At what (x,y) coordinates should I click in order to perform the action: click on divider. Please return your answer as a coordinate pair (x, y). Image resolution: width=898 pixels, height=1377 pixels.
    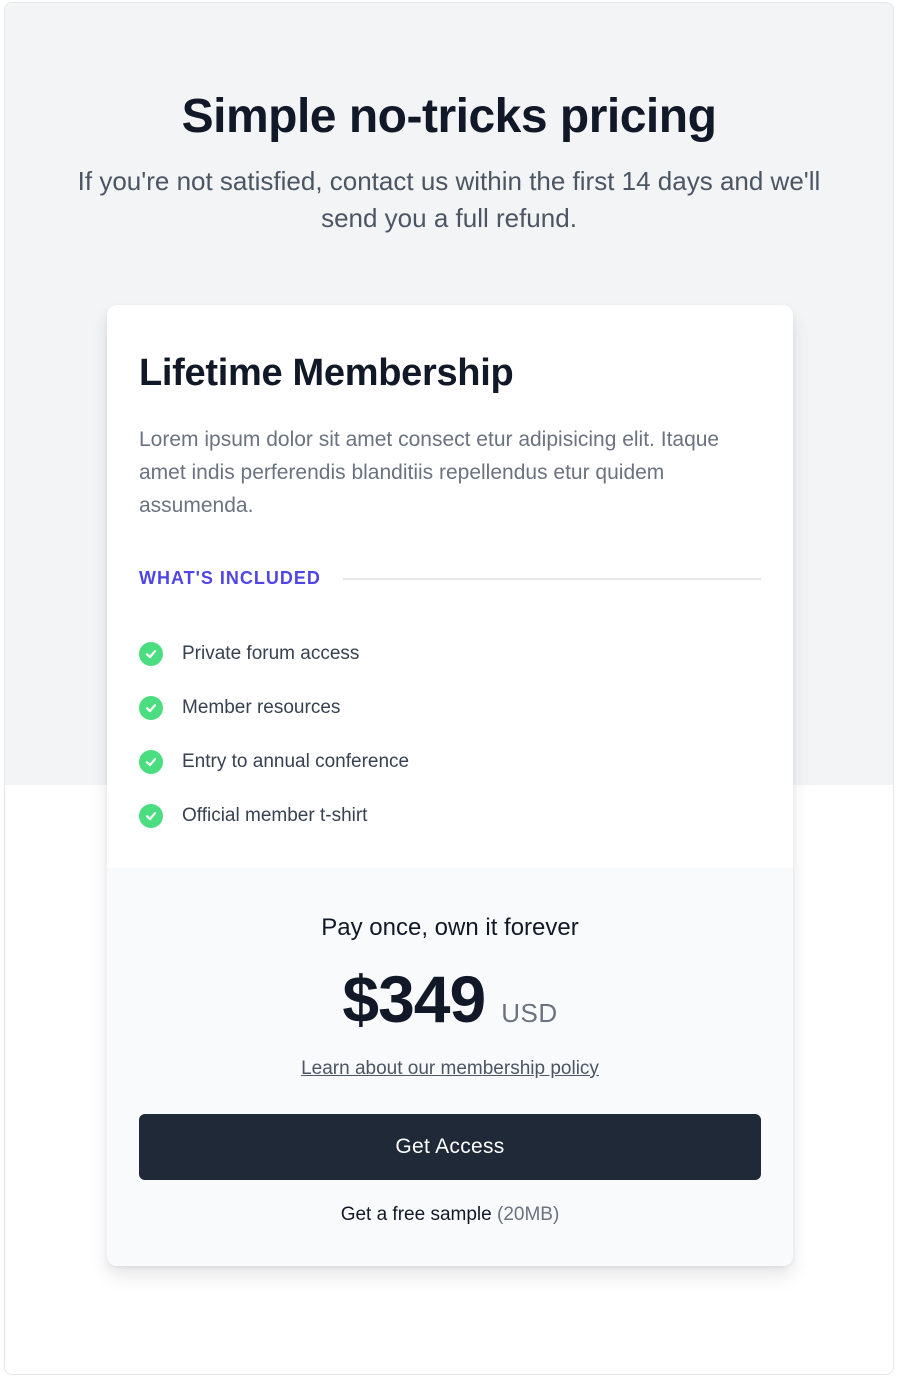
    Looking at the image, I should click on (551, 578).